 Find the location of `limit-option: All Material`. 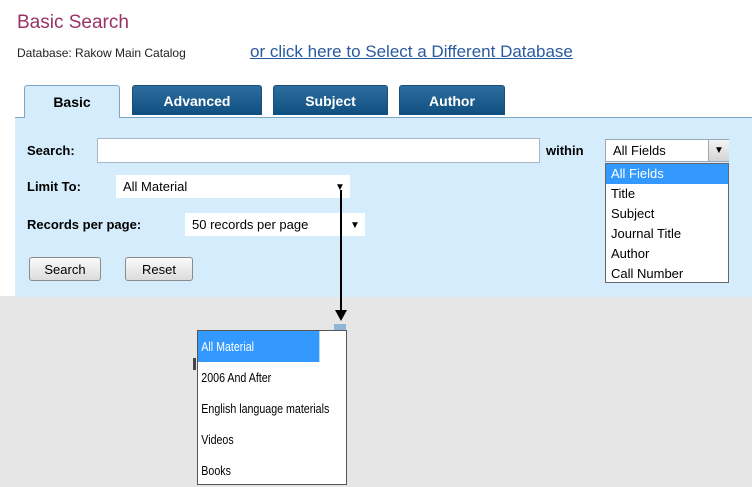

limit-option: All Material is located at coordinates (259, 346).